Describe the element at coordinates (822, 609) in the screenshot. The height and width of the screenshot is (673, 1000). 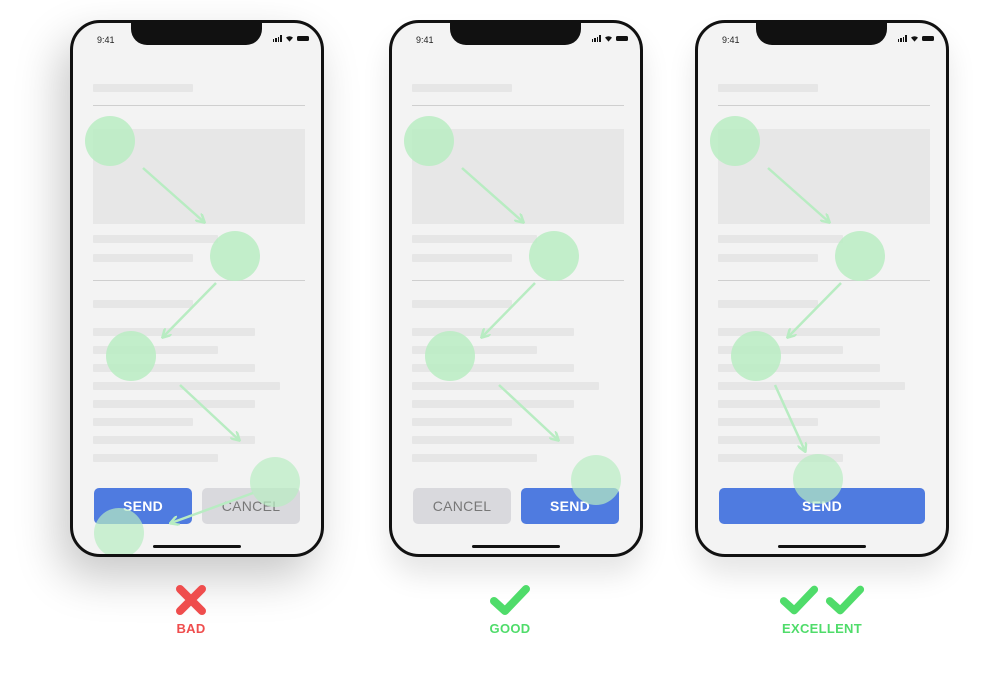
I see `verdict-excellent: EXCELLENT` at that location.